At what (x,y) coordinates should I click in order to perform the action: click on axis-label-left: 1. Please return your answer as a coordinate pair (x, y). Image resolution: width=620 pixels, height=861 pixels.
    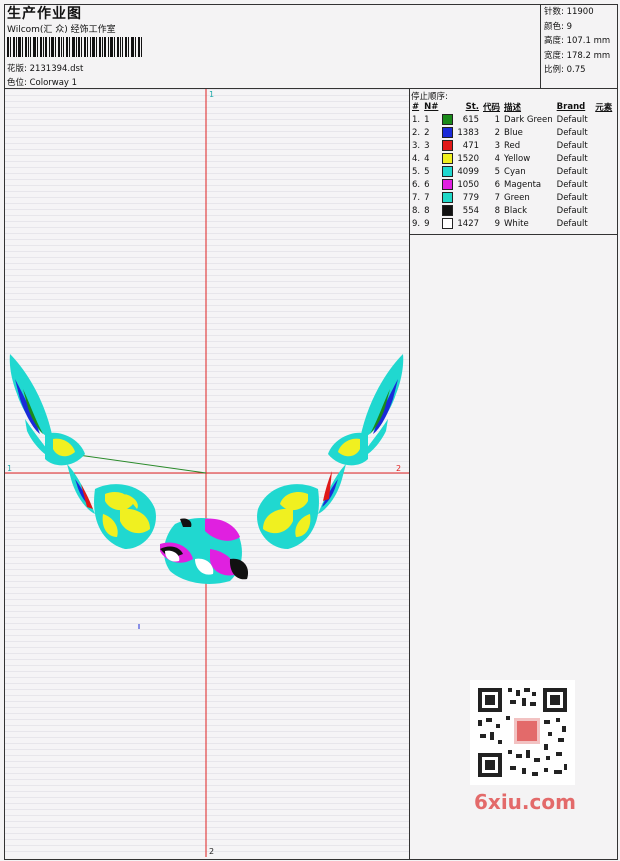
    Looking at the image, I should click on (10, 468).